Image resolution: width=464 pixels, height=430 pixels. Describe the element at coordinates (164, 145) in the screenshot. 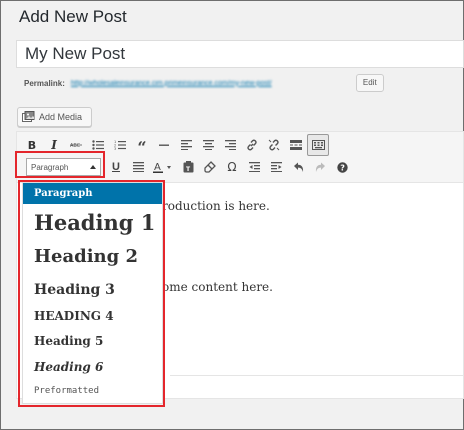

I see `horizontal-line-icon` at that location.